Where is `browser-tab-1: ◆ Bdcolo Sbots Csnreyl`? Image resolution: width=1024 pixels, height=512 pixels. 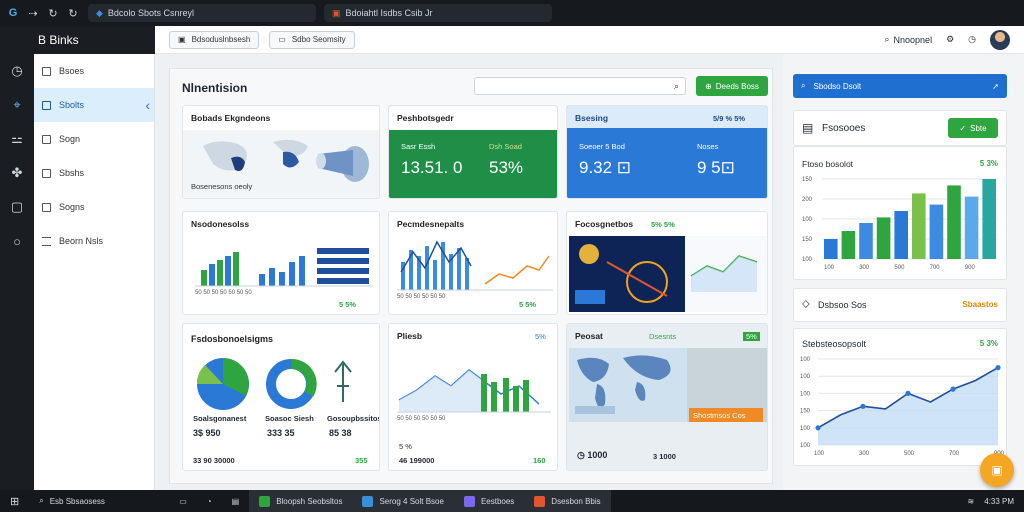
browser-tab-1: ◆ Bdcolo Sbots Csnreyl is located at coordinates (202, 13).